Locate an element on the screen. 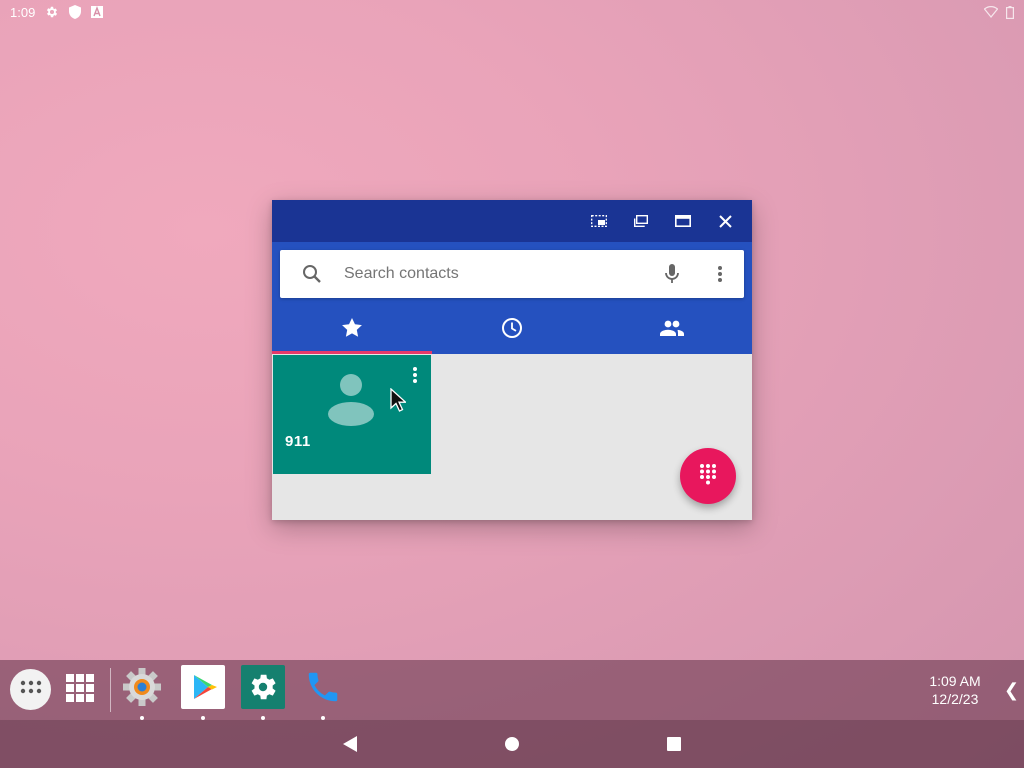 This screenshot has width=1024, height=768. tray-expand-arrow: ❮ is located at coordinates (1011, 690).